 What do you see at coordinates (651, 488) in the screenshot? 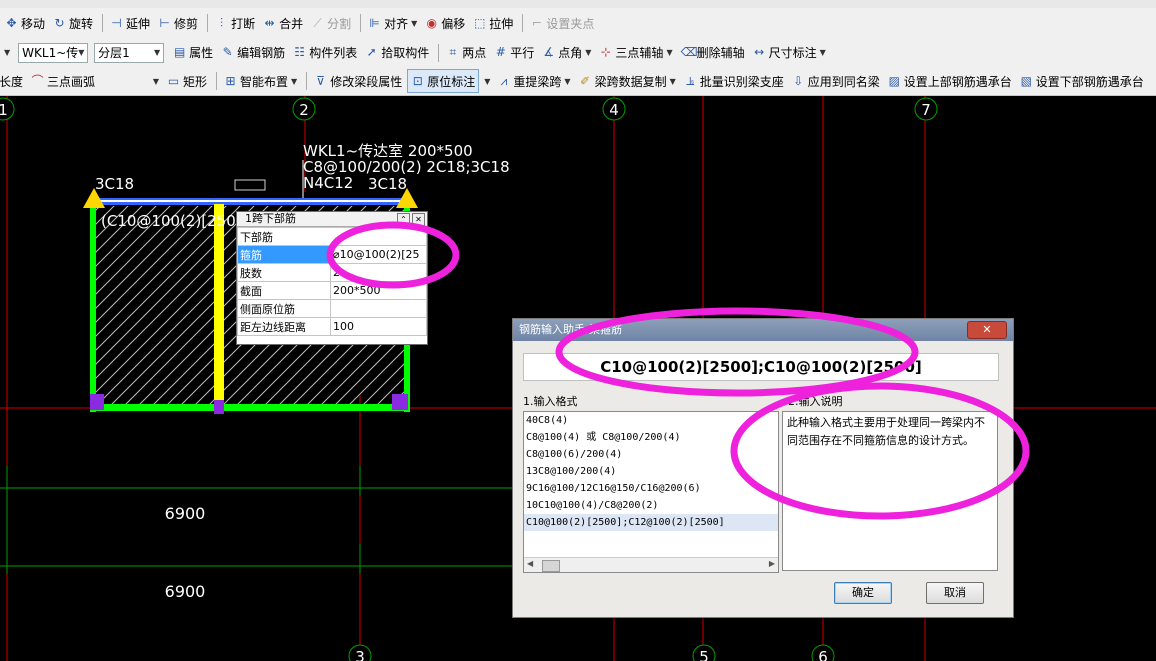
I see `format-list-item: 9C16@100/12C16@150/C16@200(6)` at bounding box center [651, 488].